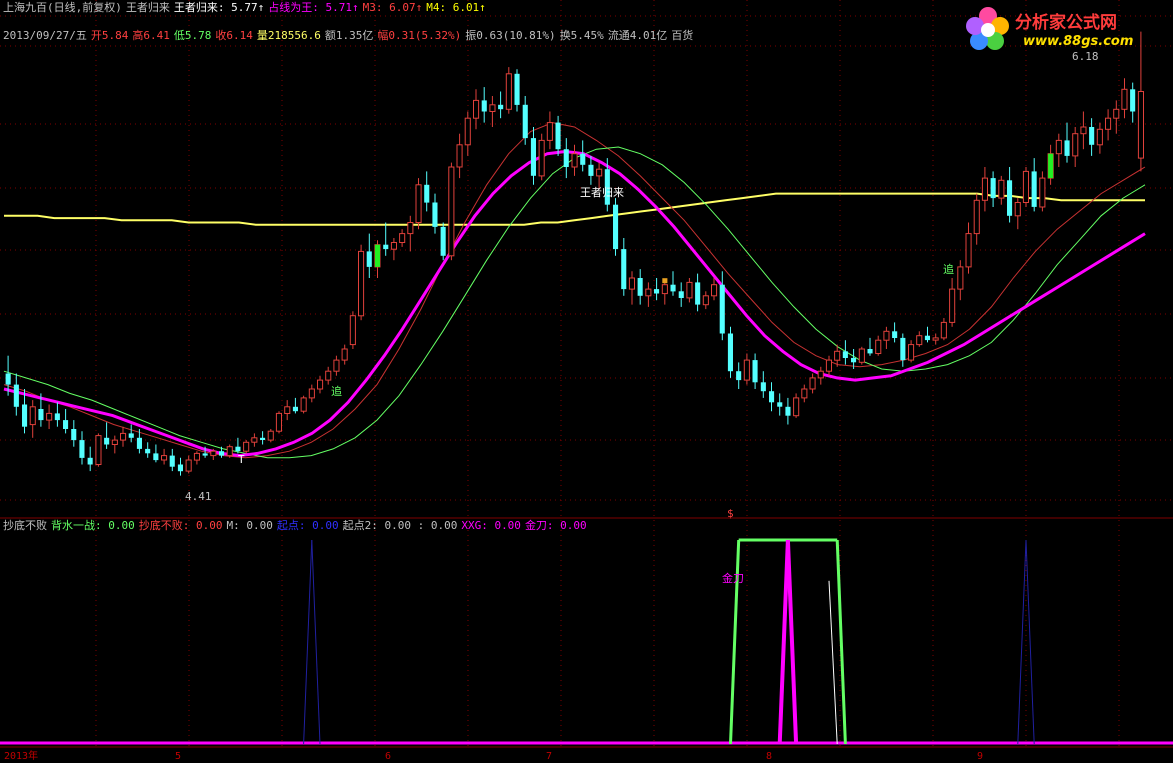 The image size is (1173, 763). What do you see at coordinates (549, 756) in the screenshot?
I see `x-tick-label: 7` at bounding box center [549, 756].